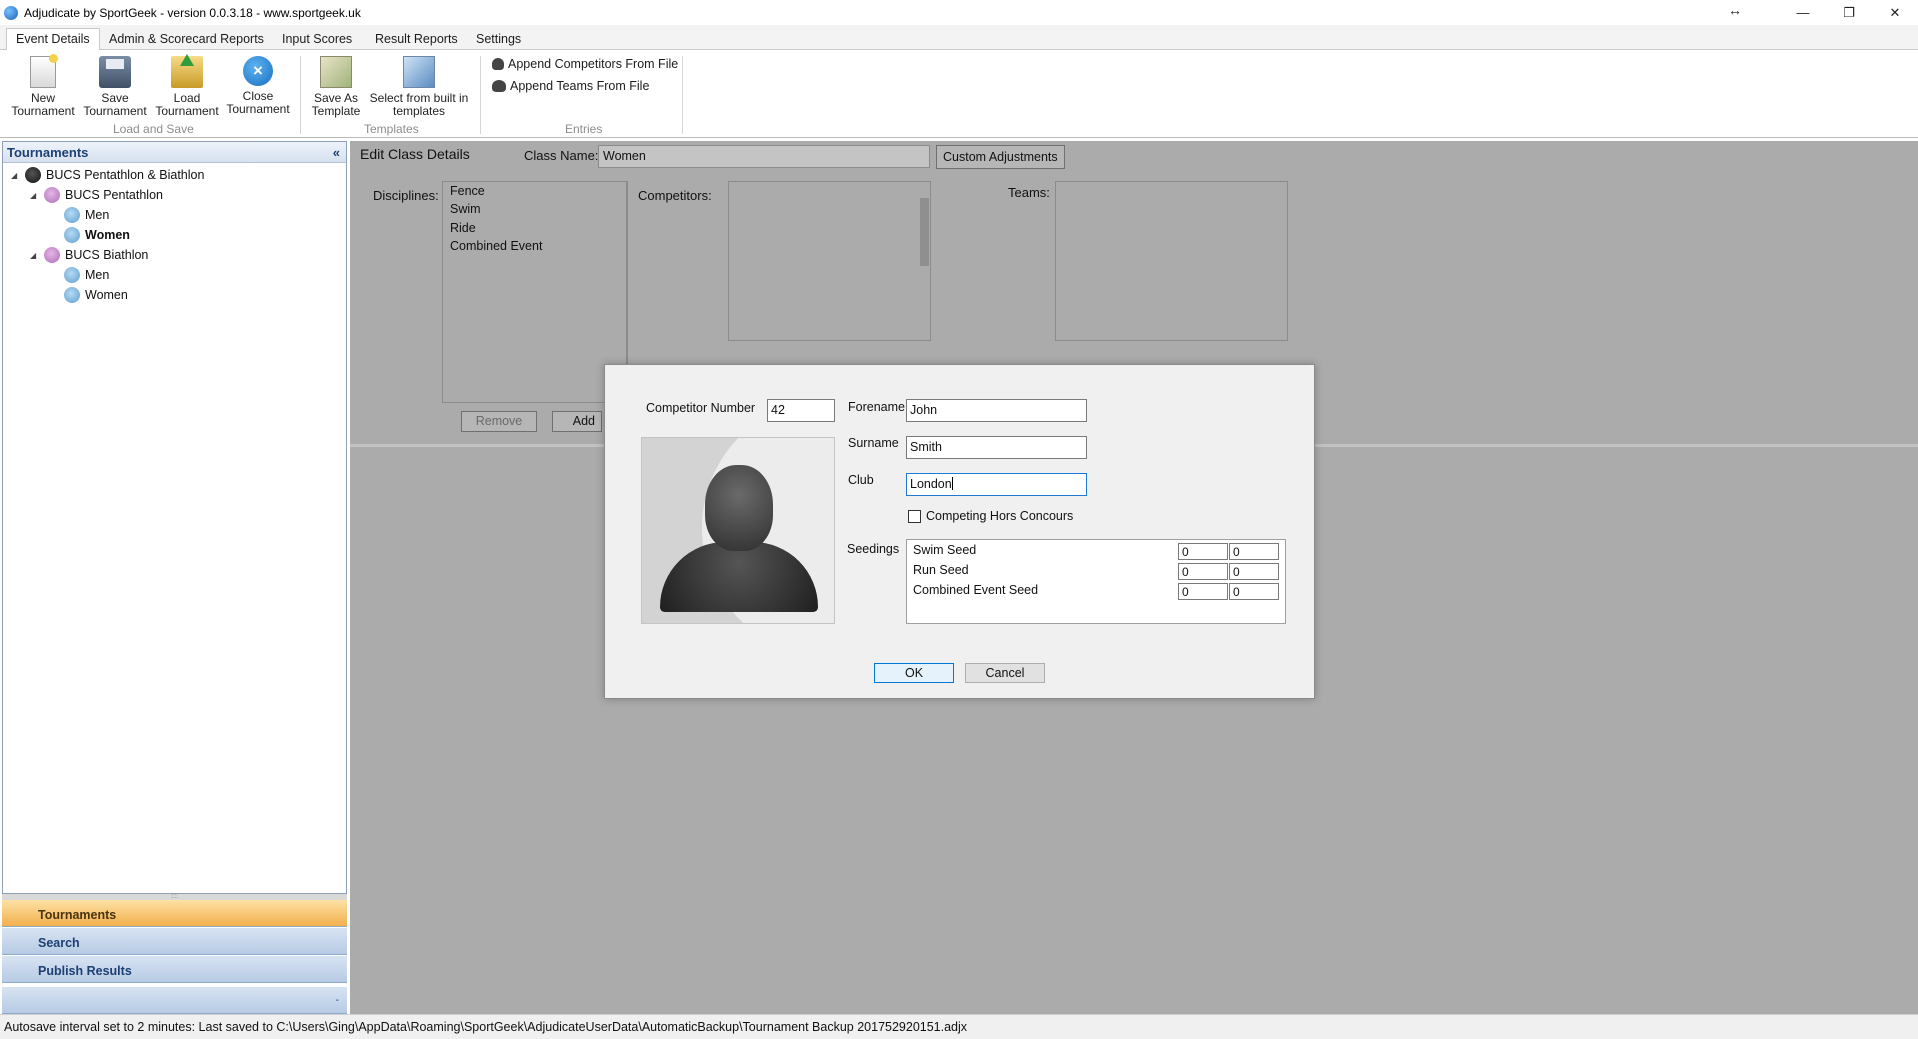  Describe the element at coordinates (1171, 261) in the screenshot. I see `teams-list` at that location.